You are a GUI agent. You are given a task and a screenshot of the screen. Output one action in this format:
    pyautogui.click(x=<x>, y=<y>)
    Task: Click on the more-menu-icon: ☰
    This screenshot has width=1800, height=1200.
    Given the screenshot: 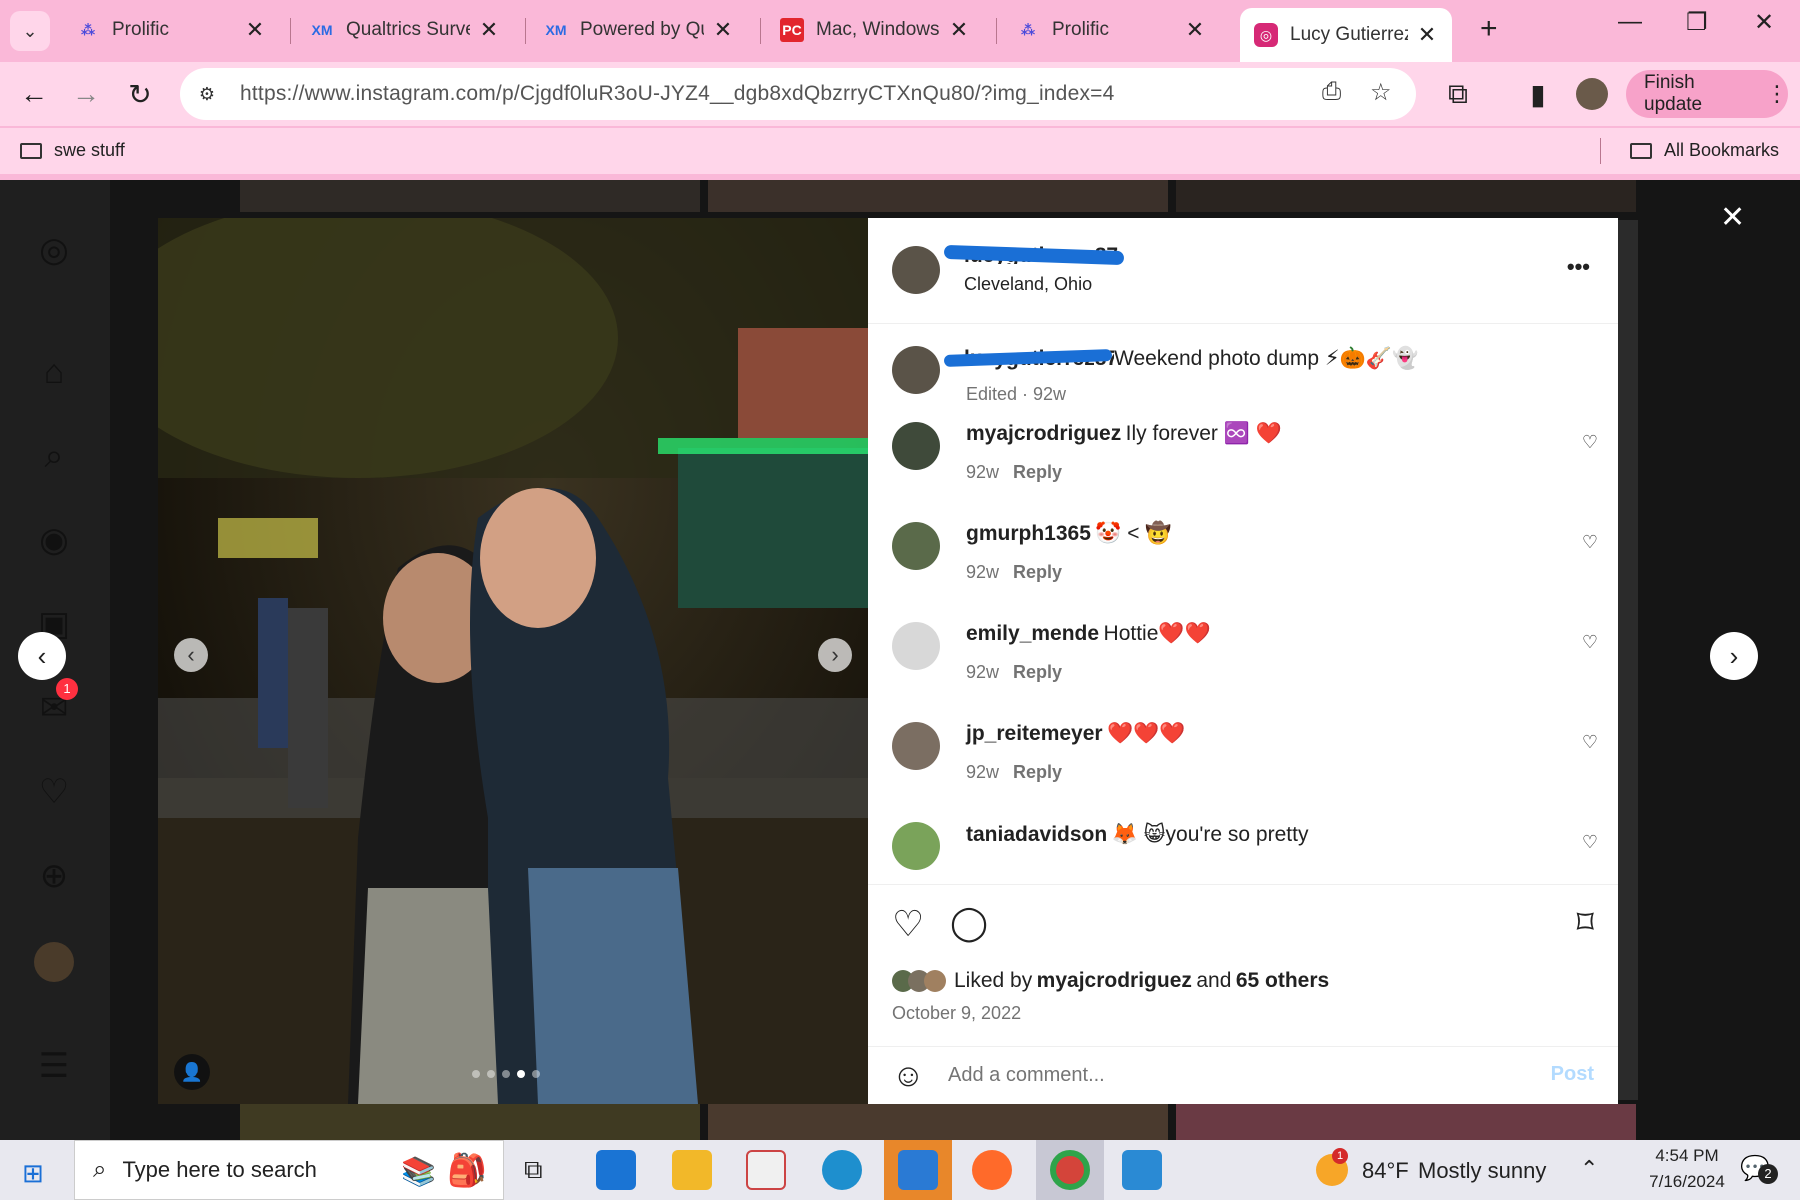 What is the action you would take?
    pyautogui.click(x=54, y=1066)
    